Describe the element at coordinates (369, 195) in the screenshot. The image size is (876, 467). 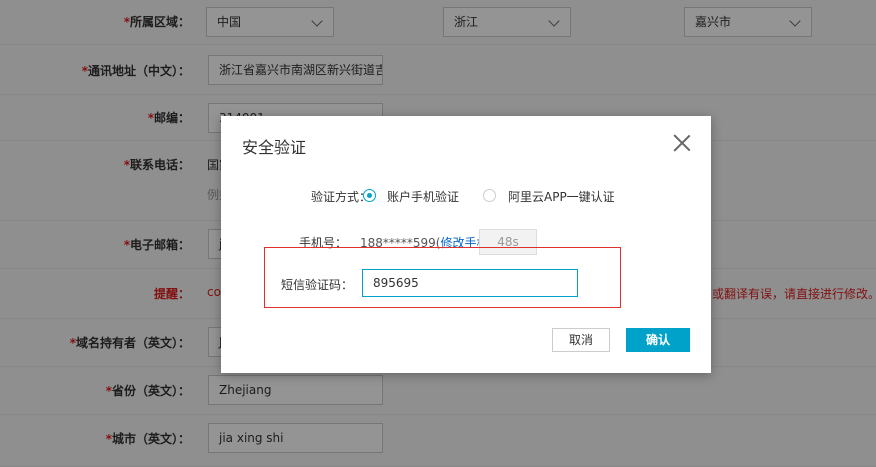
I see `radio-phone-verify` at that location.